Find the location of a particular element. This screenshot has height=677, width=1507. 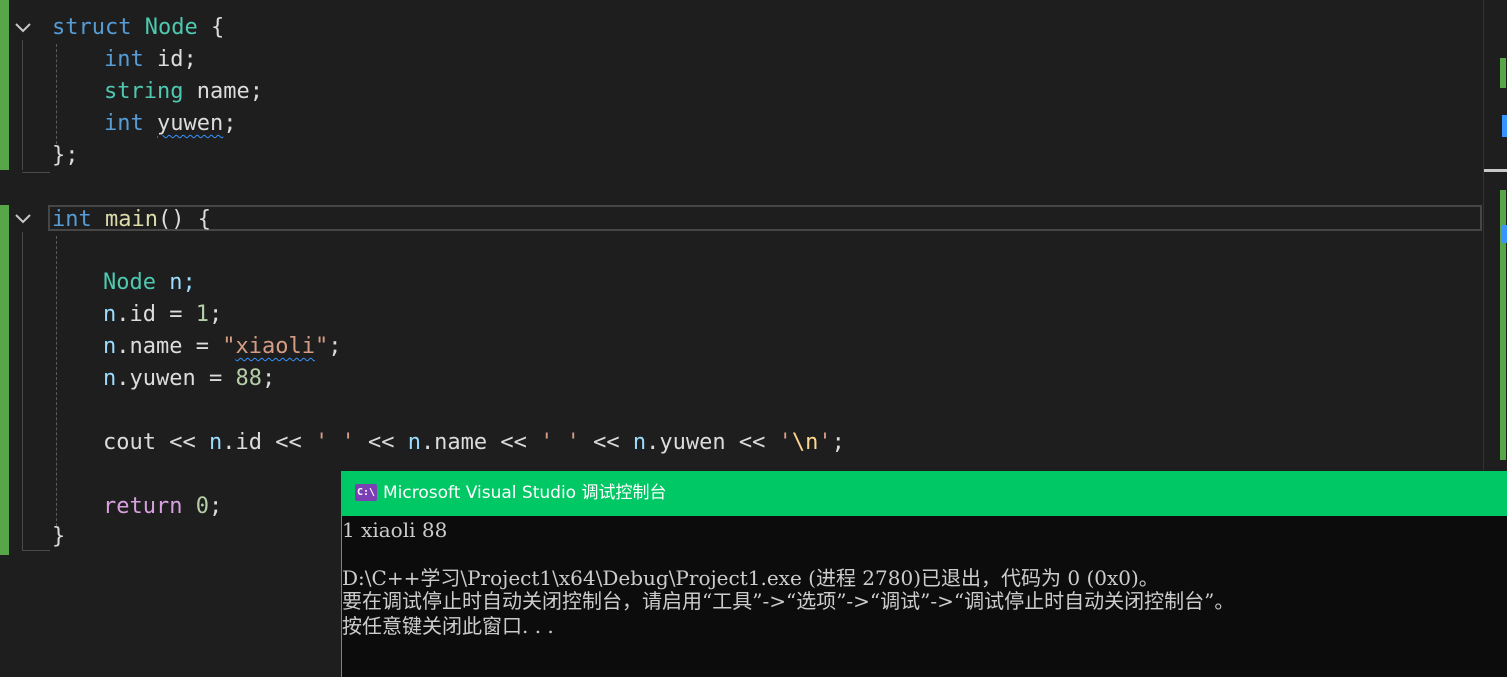

field-decl: id; is located at coordinates (170, 59).